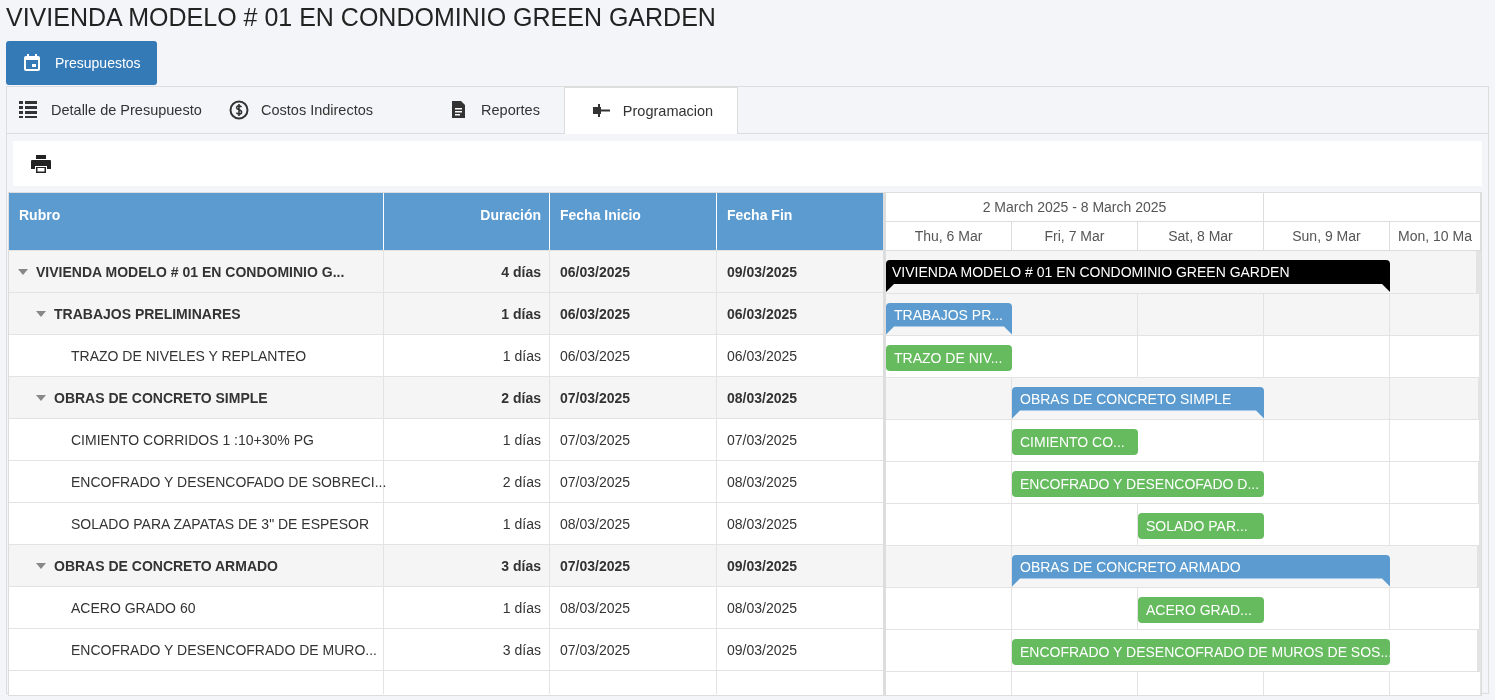 This screenshot has width=1495, height=700. Describe the element at coordinates (321, 110) in the screenshot. I see `tab: Costos Indirectos` at that location.